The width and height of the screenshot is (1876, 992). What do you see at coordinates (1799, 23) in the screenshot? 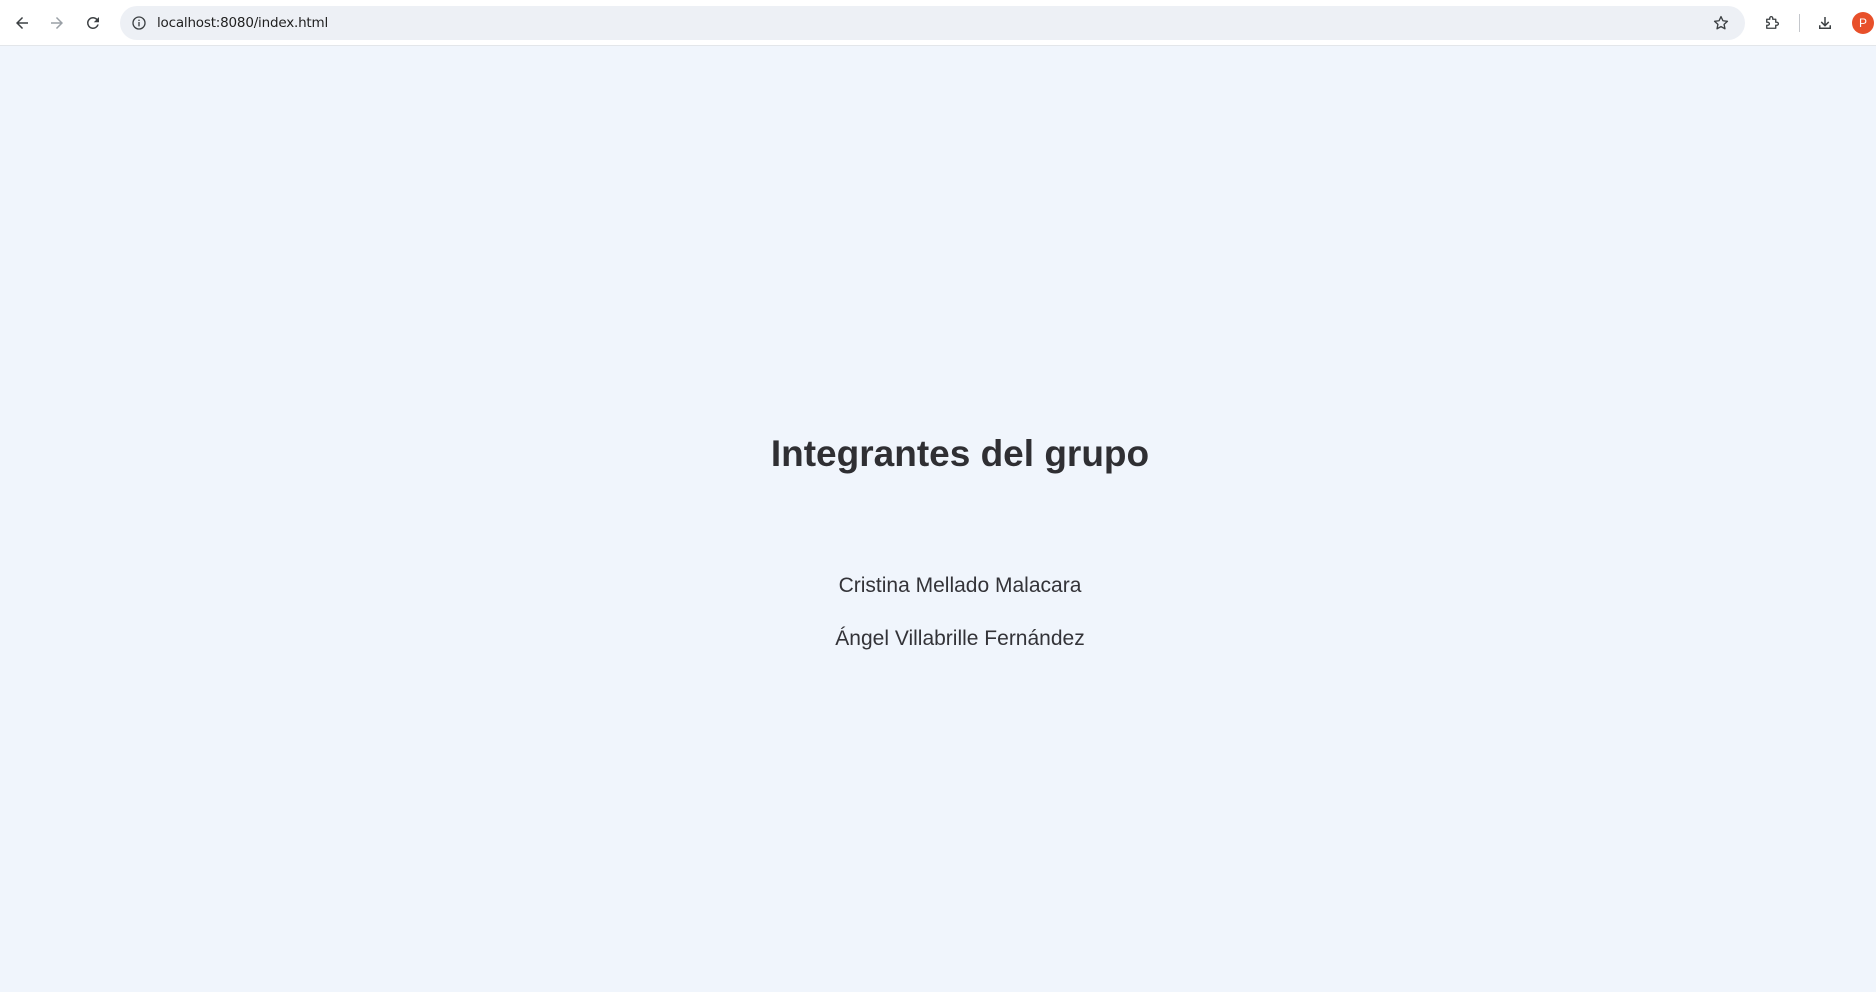
I see `toolbar-divider` at bounding box center [1799, 23].